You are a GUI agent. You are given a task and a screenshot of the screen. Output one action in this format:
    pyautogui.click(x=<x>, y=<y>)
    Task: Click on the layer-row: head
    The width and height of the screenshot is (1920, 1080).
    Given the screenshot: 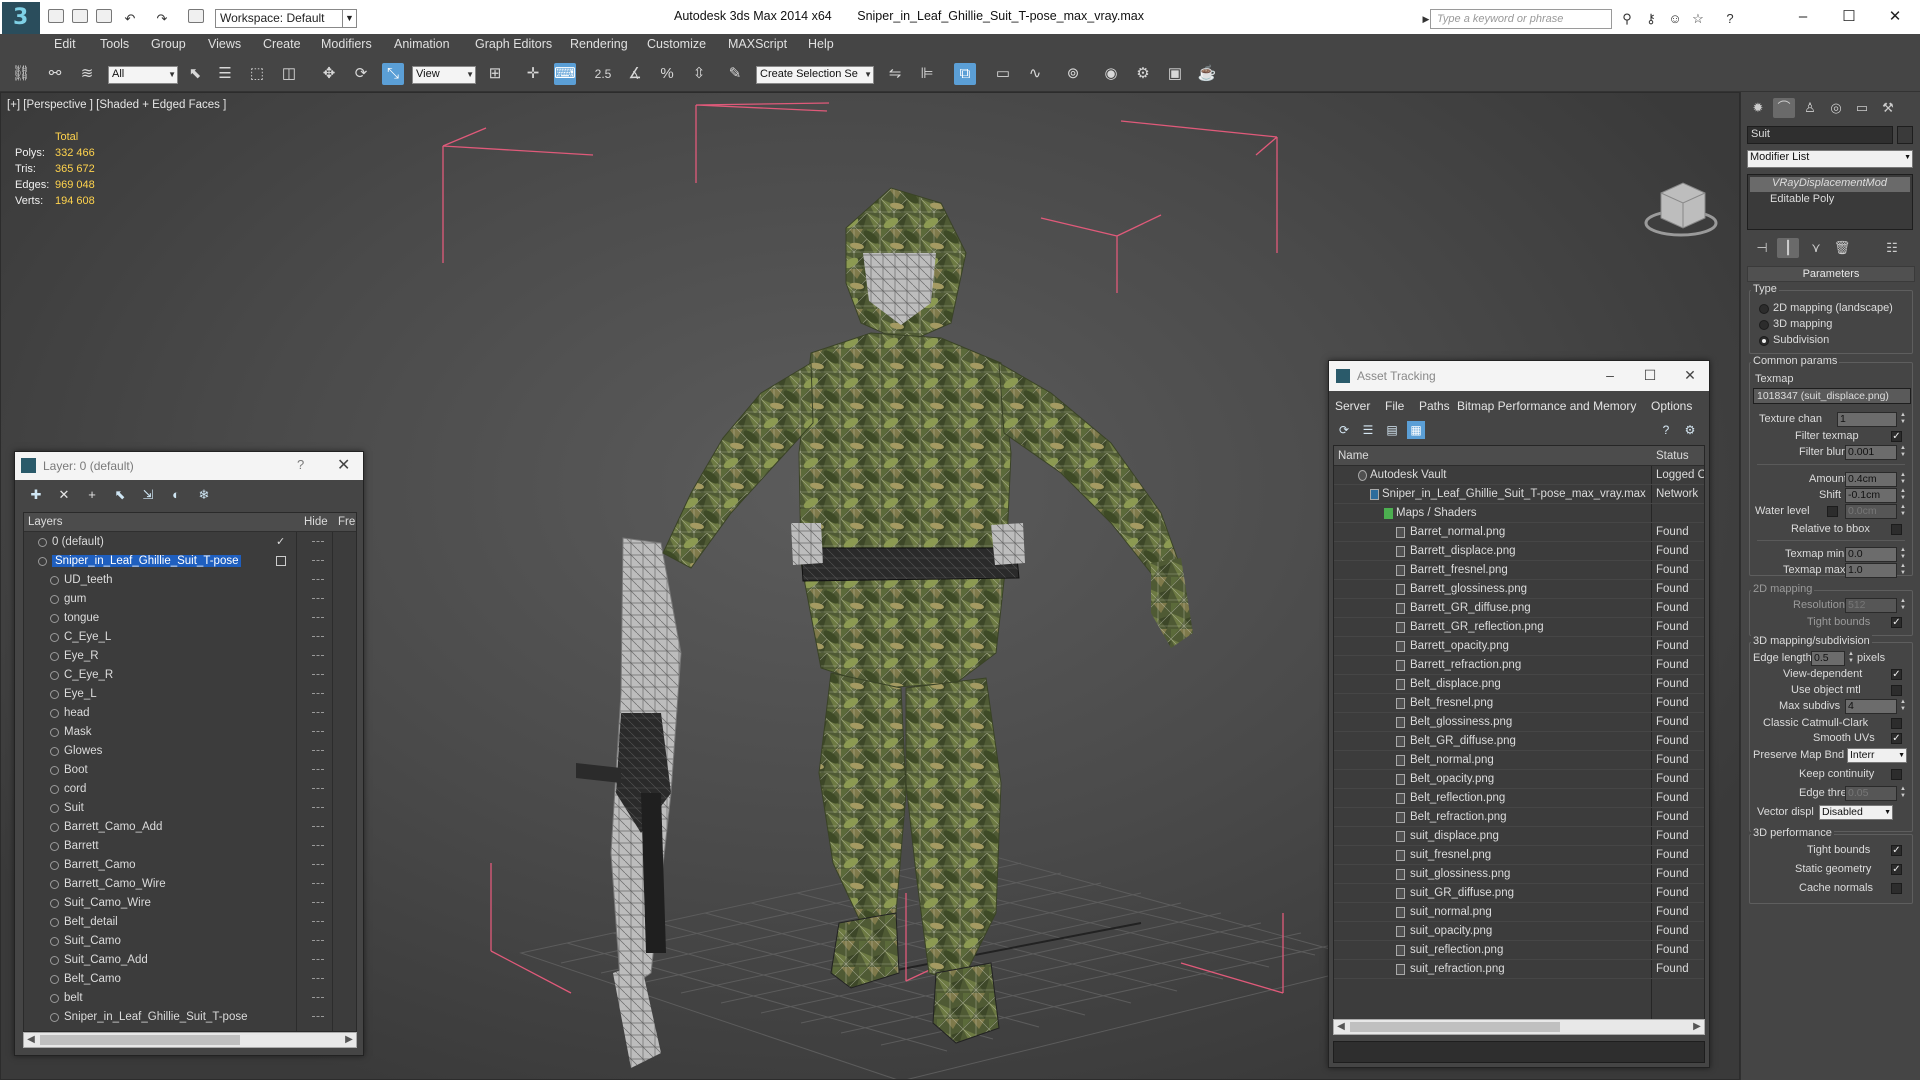 What is the action you would take?
    pyautogui.click(x=190, y=713)
    